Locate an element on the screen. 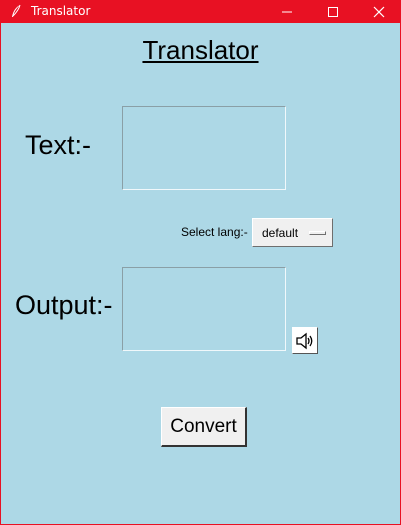 The width and height of the screenshot is (401, 525). output-label: Output:- is located at coordinates (64, 305).